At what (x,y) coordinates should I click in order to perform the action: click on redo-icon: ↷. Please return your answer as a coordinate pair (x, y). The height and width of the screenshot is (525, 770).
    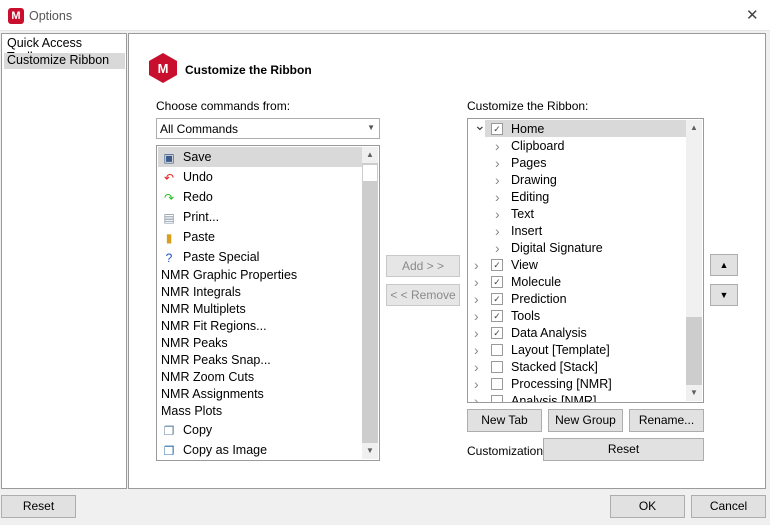
    Looking at the image, I should click on (169, 197).